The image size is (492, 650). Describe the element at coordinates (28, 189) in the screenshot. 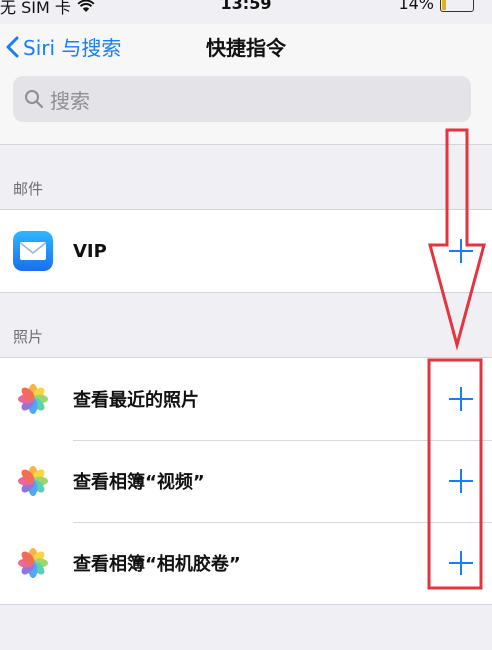

I see `section-header-mail: 邮件` at that location.